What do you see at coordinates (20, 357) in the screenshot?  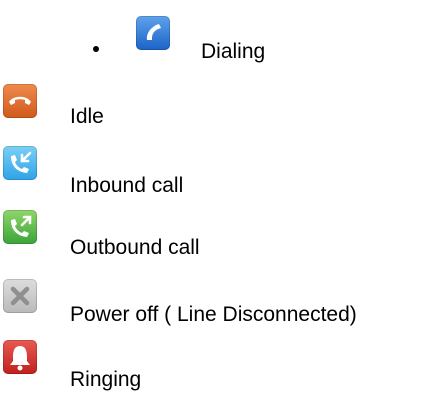 I see `ringing-bell-icon` at bounding box center [20, 357].